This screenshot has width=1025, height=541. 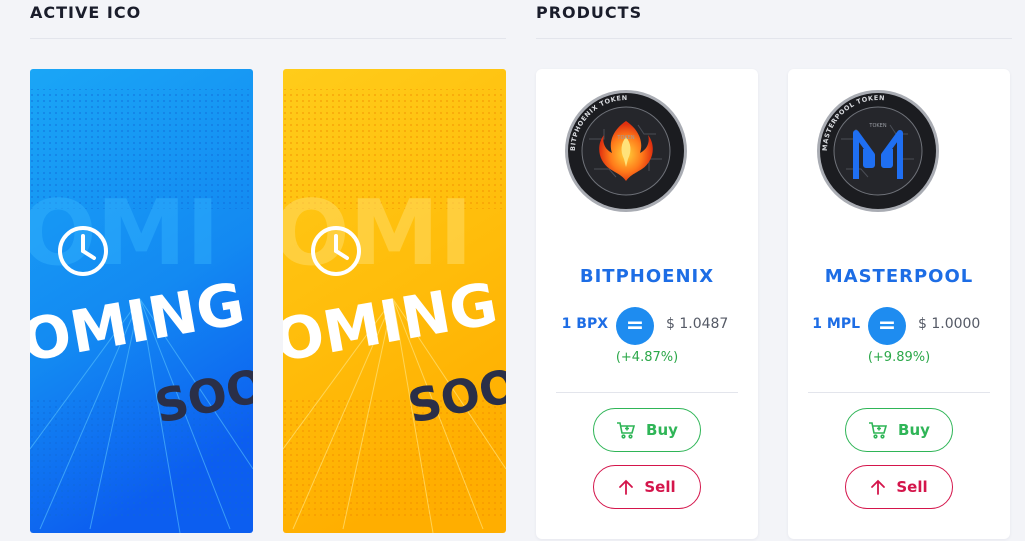 I want to click on token-name: BITPHOENIX, so click(x=647, y=276).